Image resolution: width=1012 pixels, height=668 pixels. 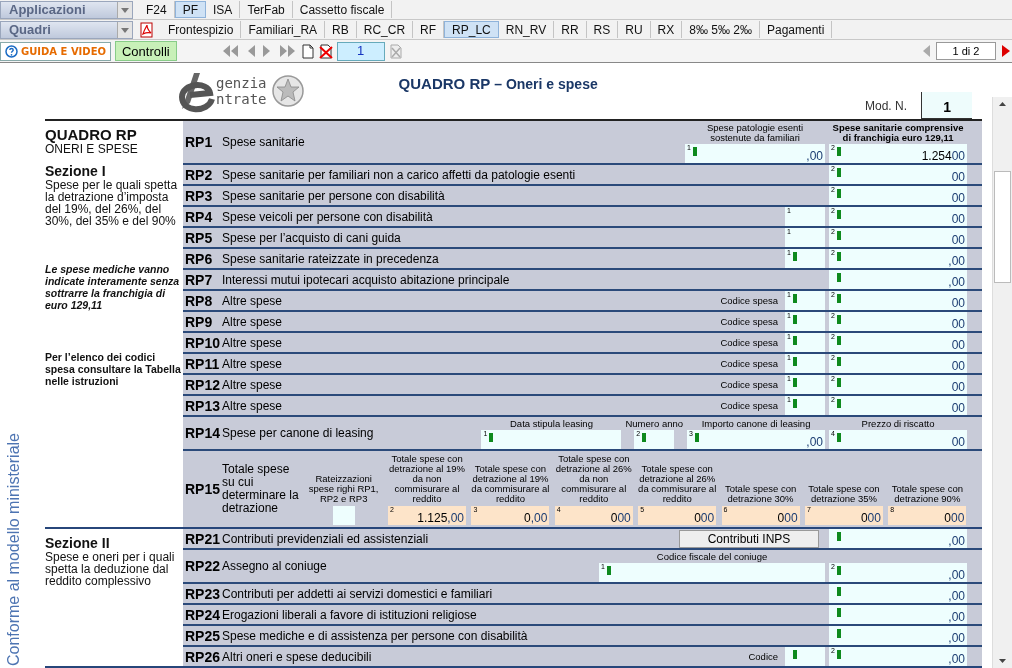 What do you see at coordinates (198, 258) in the screenshot?
I see `row-code: RP6` at bounding box center [198, 258].